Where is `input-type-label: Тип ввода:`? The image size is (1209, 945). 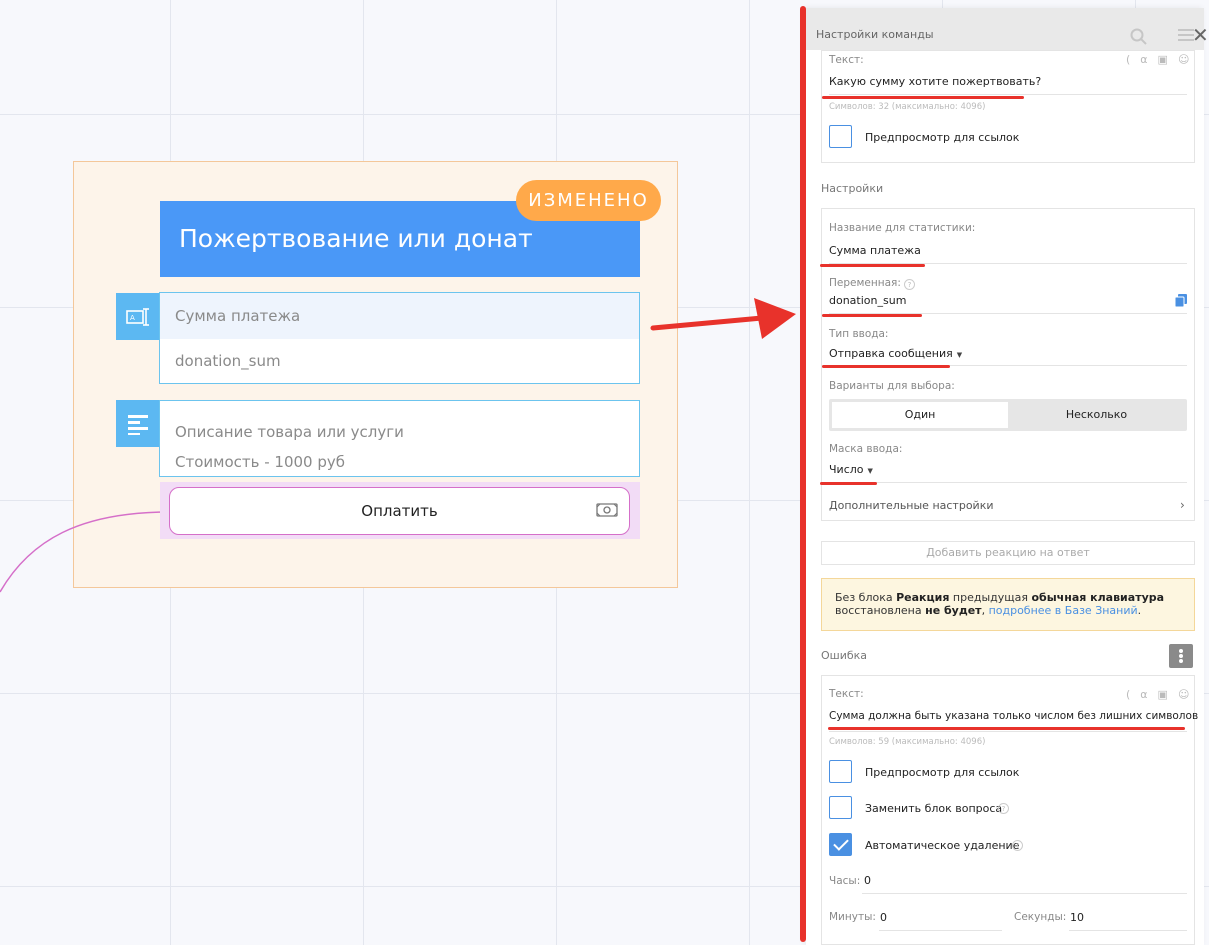
input-type-label: Тип ввода: is located at coordinates (859, 334).